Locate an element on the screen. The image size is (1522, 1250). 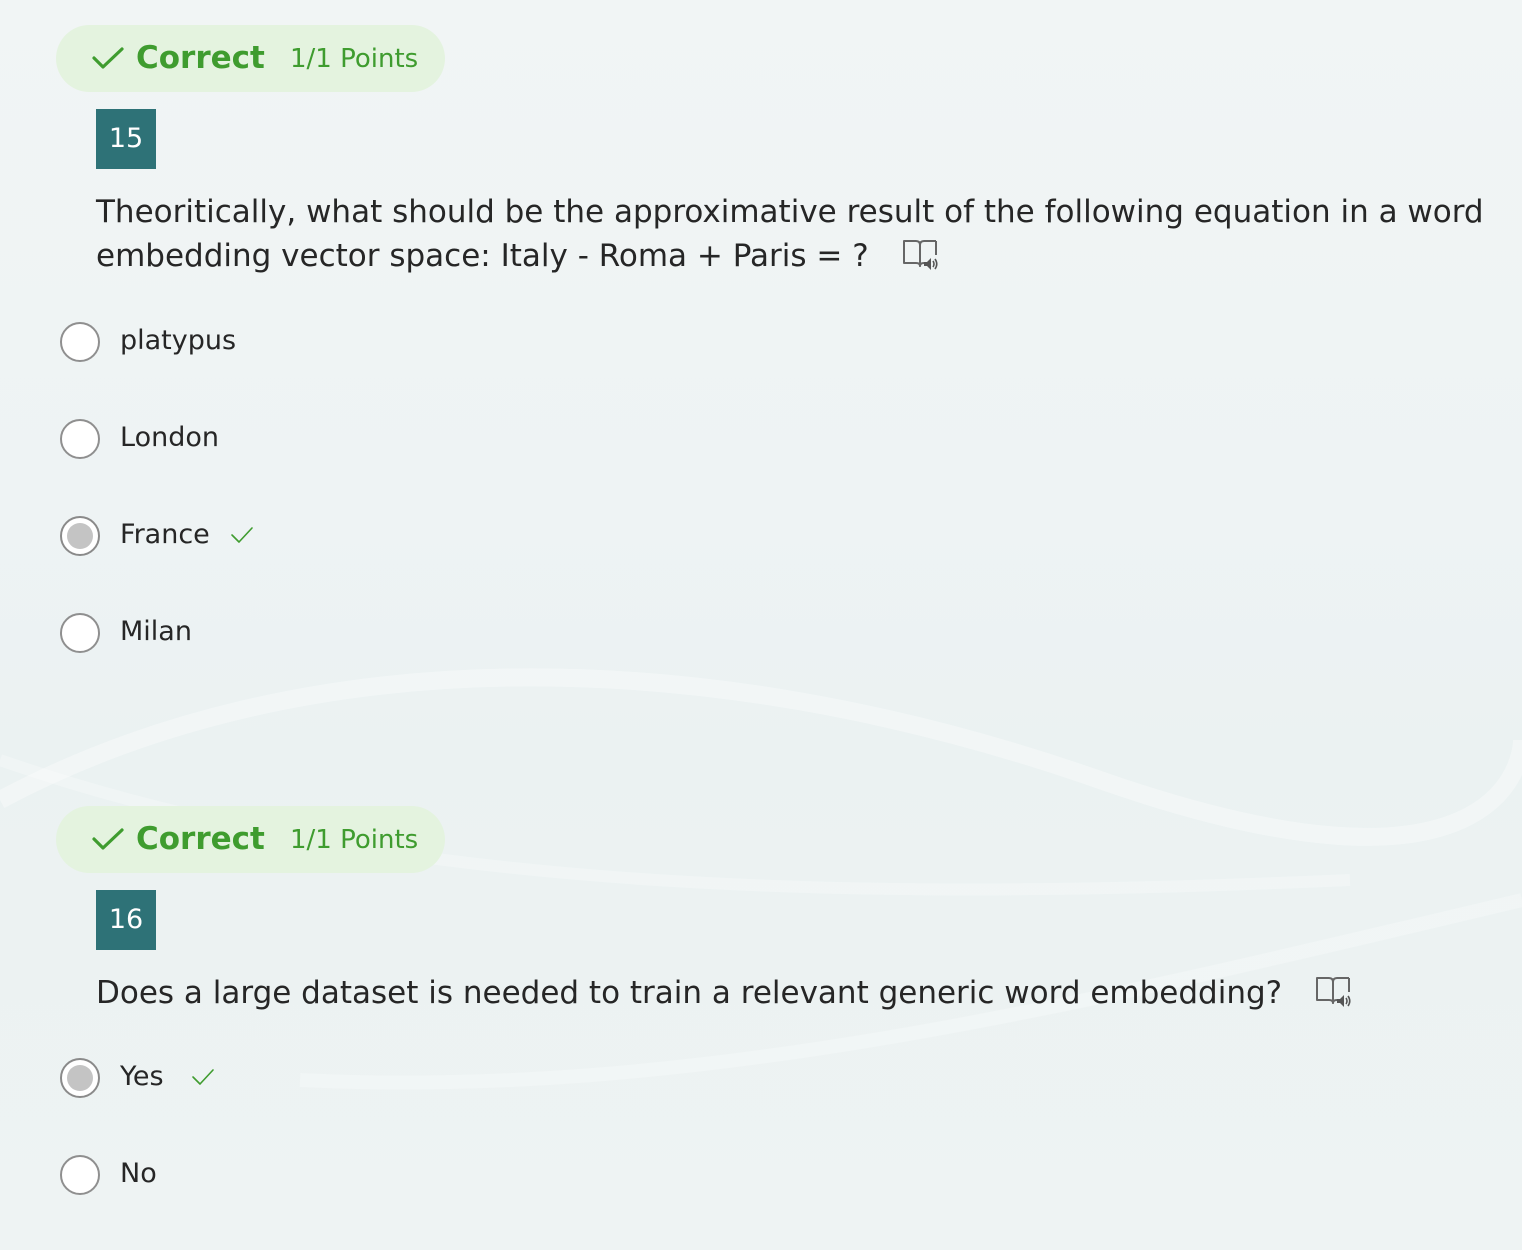
option-no: No is located at coordinates (360, 1175).